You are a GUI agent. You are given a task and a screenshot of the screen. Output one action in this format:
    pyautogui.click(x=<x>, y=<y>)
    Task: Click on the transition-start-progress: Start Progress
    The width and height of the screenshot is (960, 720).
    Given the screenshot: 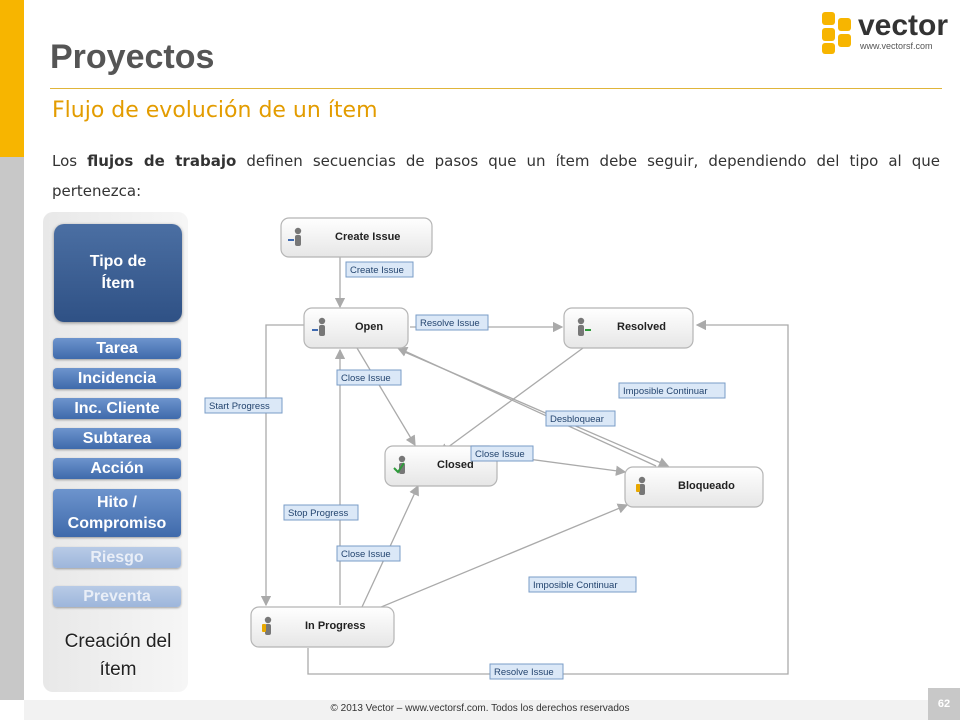 What is the action you would take?
    pyautogui.click(x=243, y=405)
    